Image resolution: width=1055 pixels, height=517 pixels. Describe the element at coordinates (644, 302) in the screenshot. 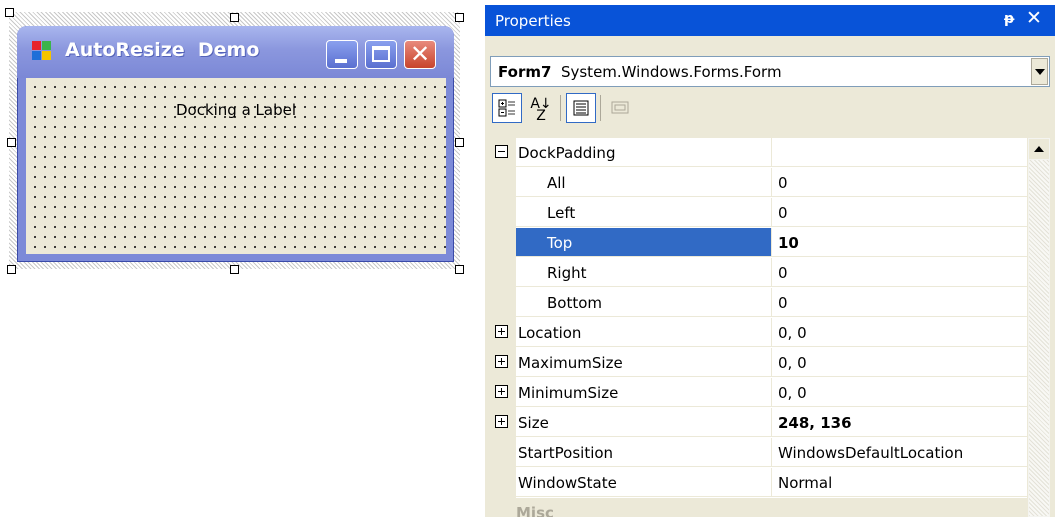

I see `property-name-cell: Bottom` at that location.